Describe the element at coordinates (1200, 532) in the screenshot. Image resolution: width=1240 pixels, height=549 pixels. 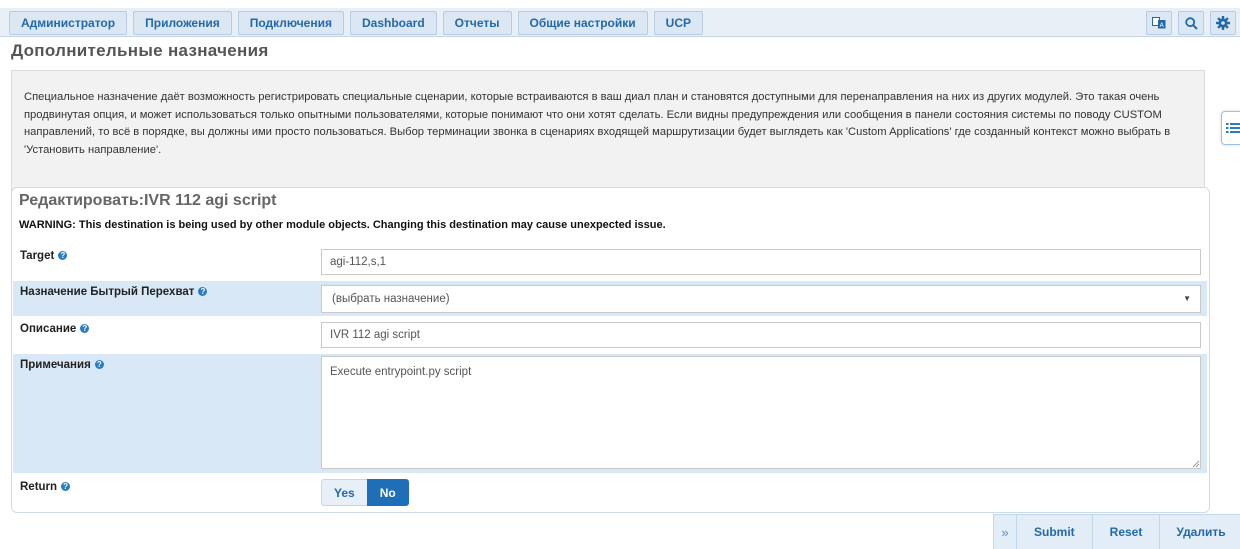
I see `delete-button: Удалить` at that location.